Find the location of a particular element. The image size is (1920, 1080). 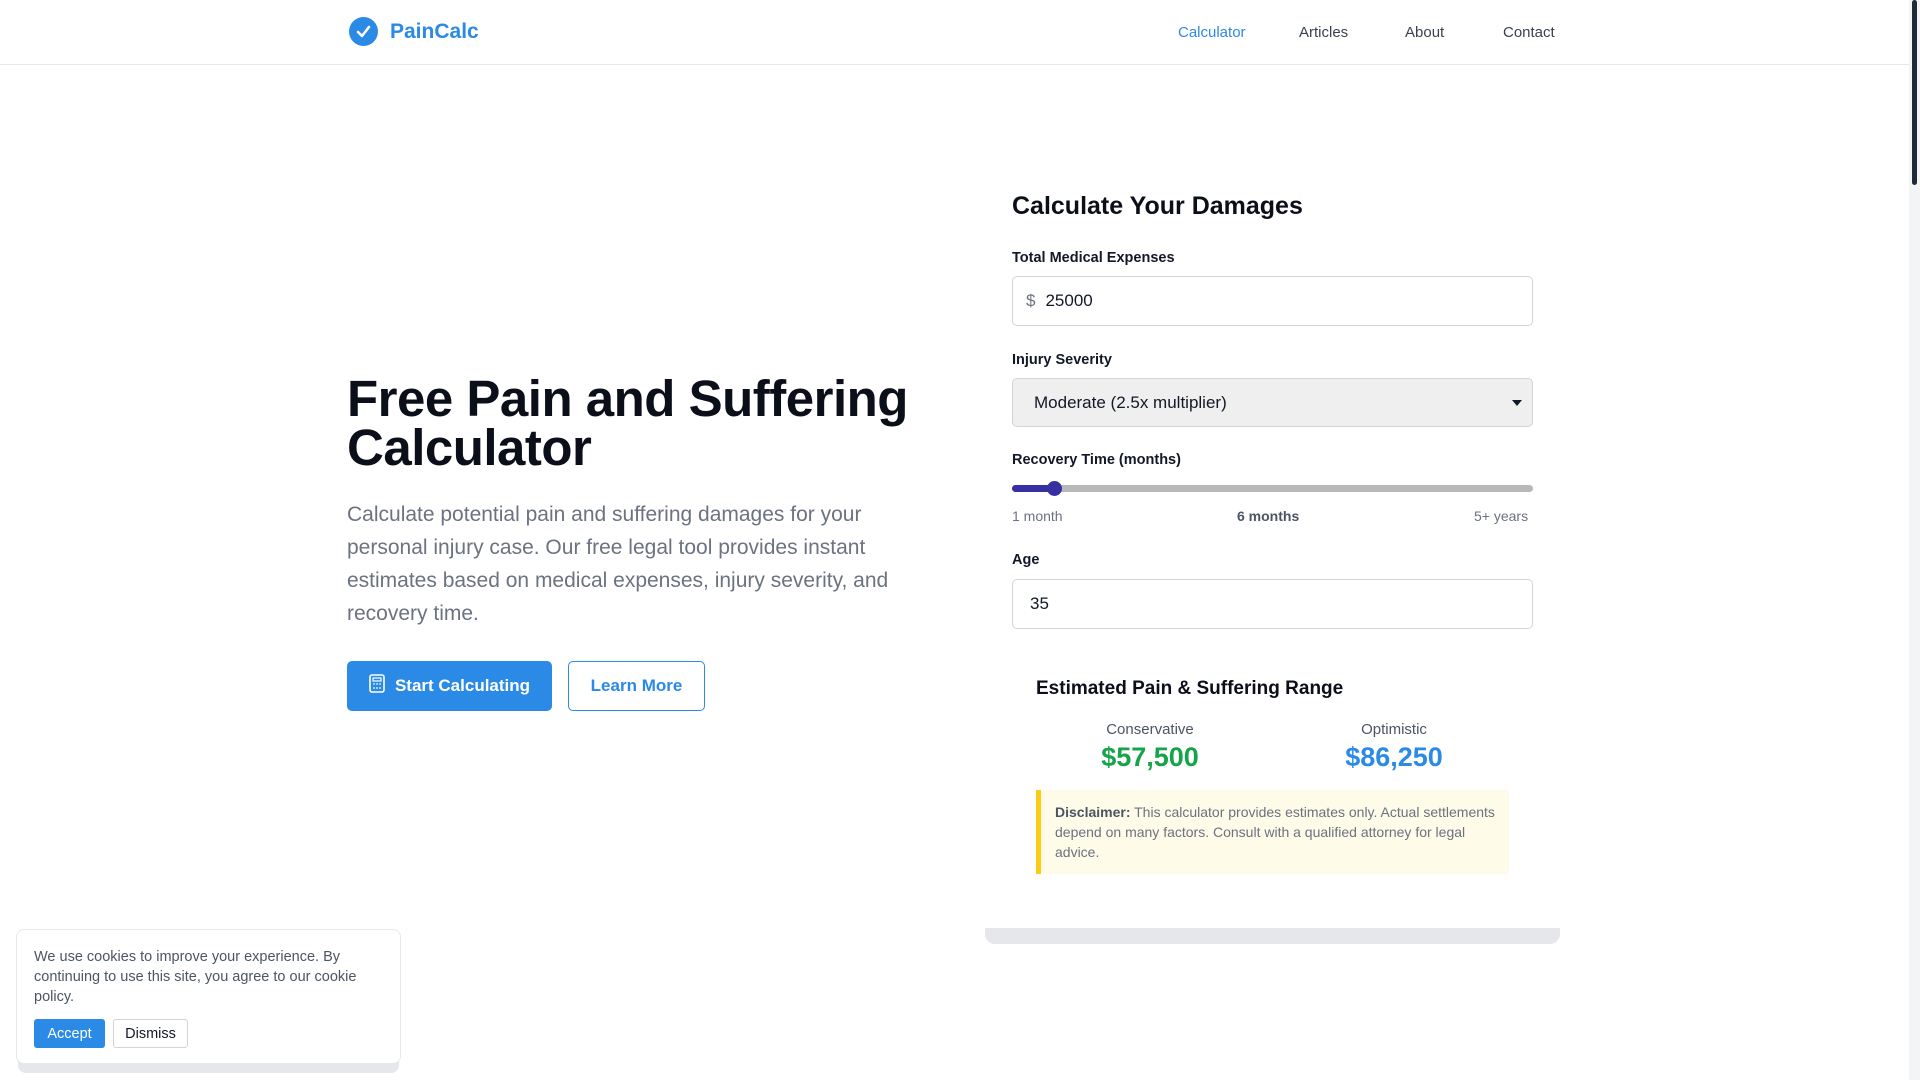

brand-name: PainCalc is located at coordinates (434, 31).